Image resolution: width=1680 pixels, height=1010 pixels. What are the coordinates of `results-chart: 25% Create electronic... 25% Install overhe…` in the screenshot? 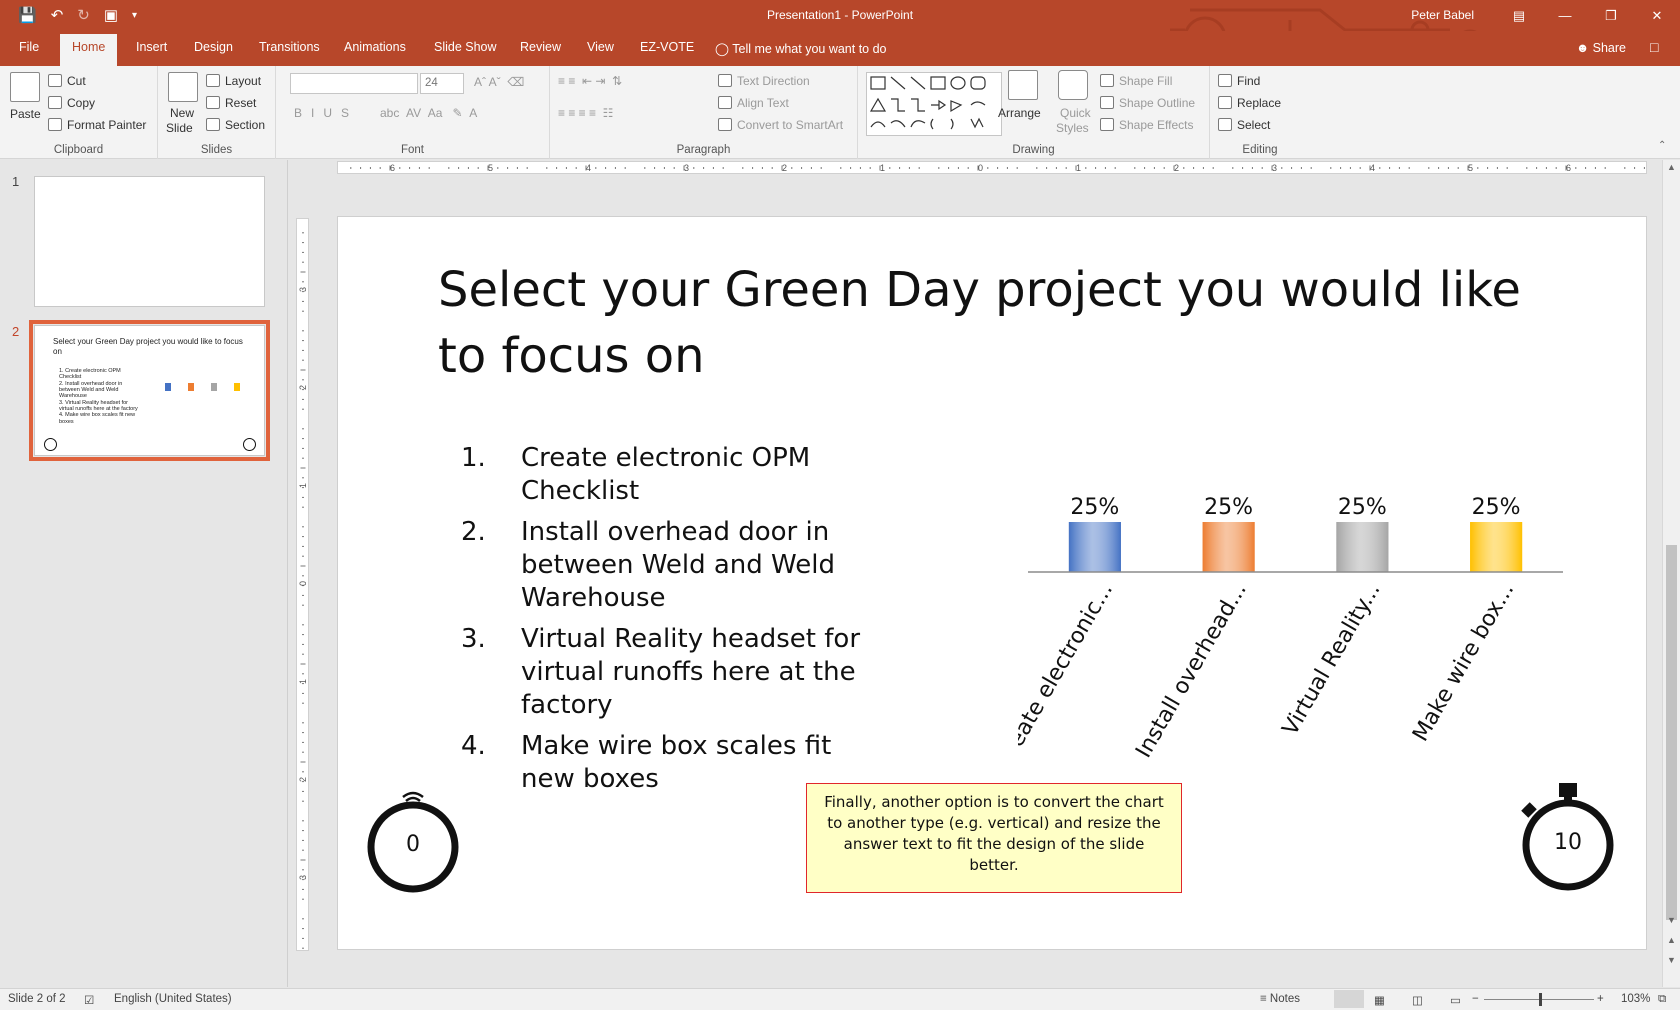 It's located at (1298, 642).